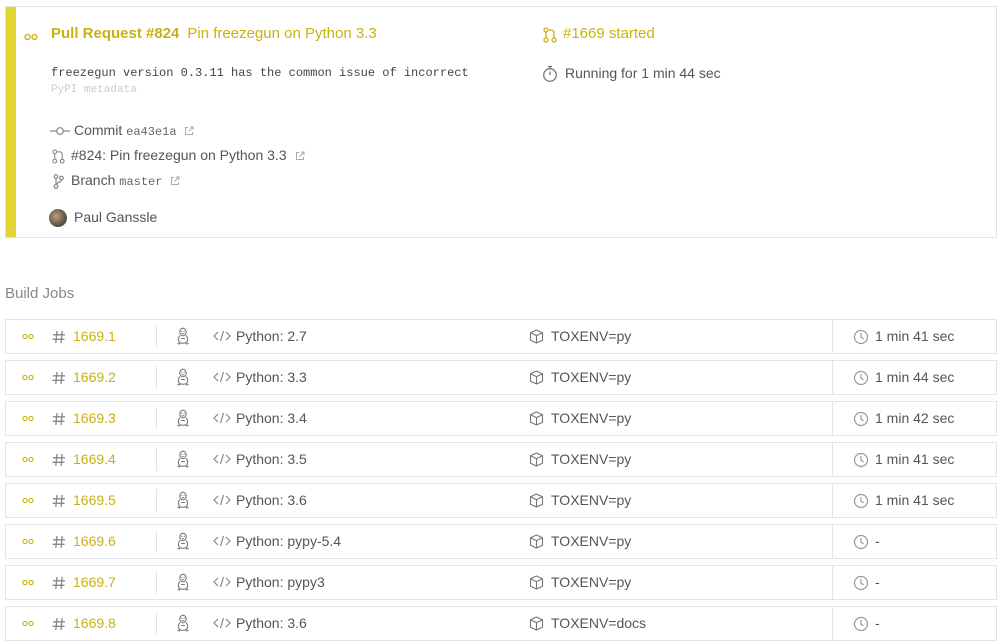 The height and width of the screenshot is (642, 1005). I want to click on job-number: 1669.3, so click(94, 418).